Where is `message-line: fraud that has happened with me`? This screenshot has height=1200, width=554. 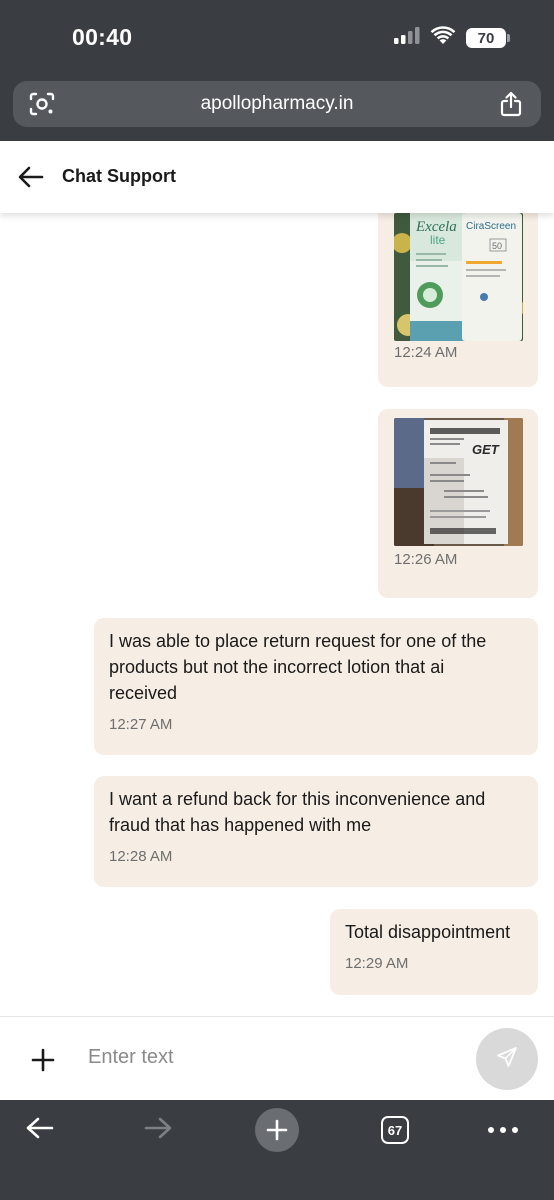 message-line: fraud that has happened with me is located at coordinates (240, 825).